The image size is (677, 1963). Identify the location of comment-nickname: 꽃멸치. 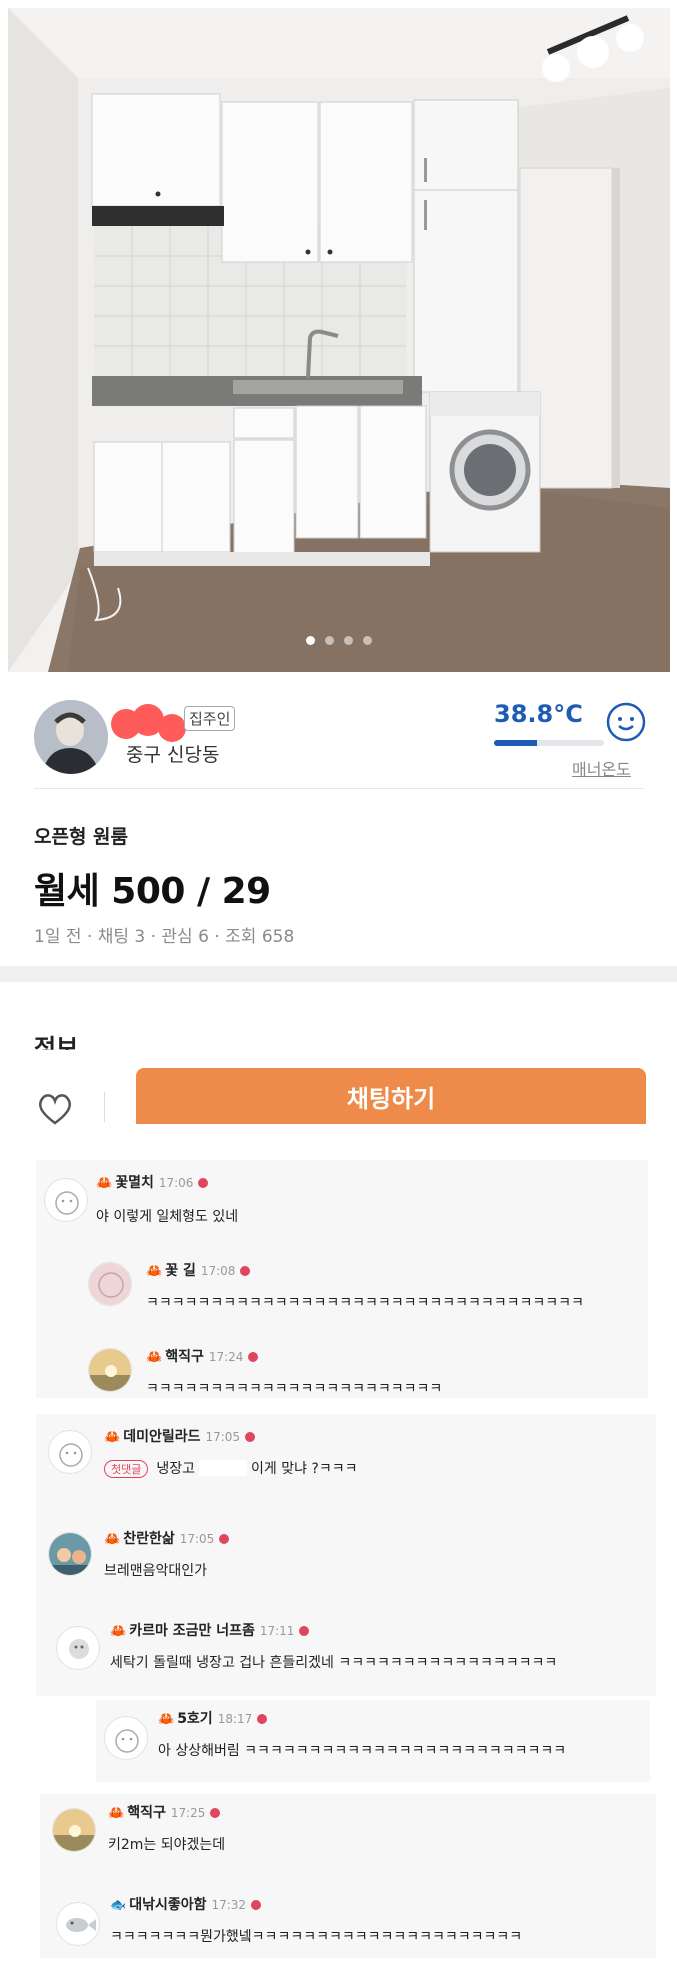
(134, 1183).